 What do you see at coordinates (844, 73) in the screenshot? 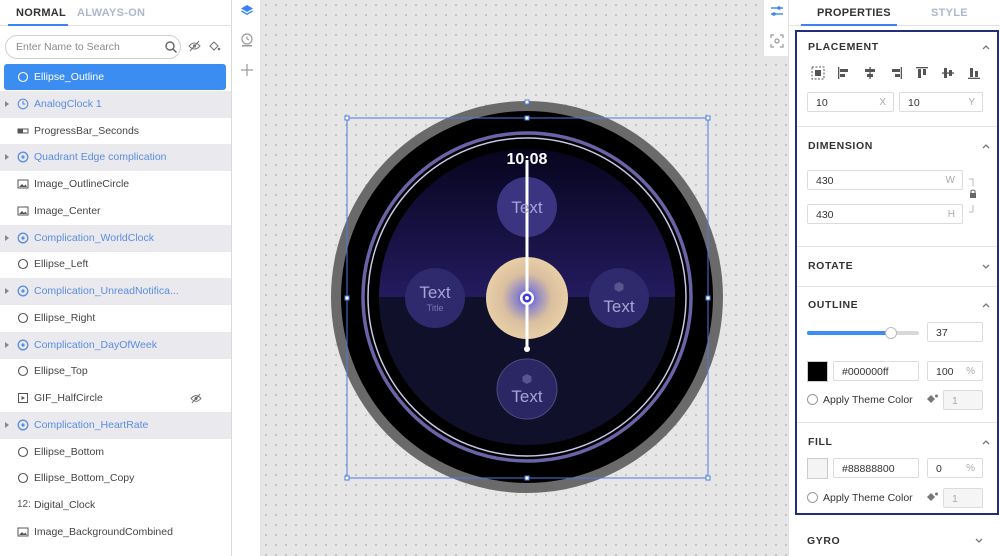
I see `align-left-icon` at bounding box center [844, 73].